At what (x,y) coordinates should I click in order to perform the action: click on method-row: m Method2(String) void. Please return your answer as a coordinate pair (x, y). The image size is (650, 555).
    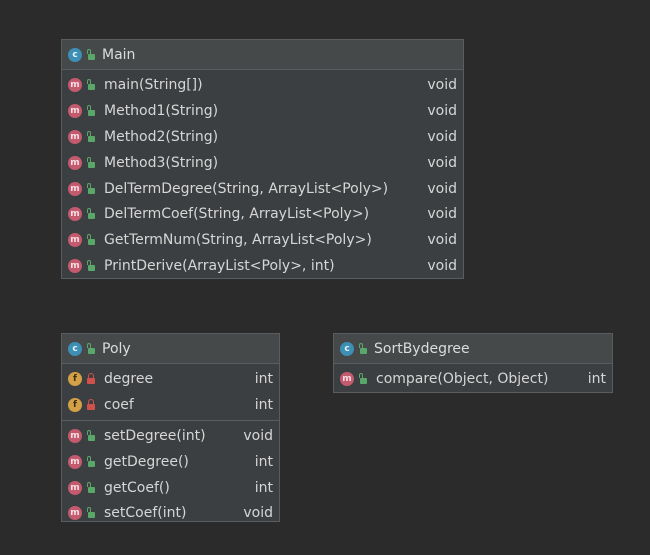
    Looking at the image, I should click on (262, 137).